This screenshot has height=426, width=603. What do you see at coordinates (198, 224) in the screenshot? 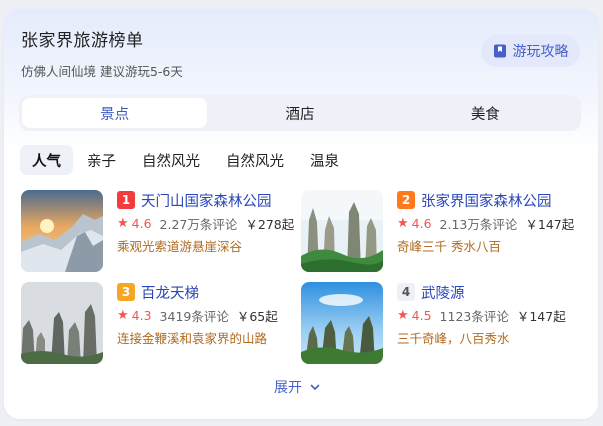
I see `review-count: 2.27万条评论` at bounding box center [198, 224].